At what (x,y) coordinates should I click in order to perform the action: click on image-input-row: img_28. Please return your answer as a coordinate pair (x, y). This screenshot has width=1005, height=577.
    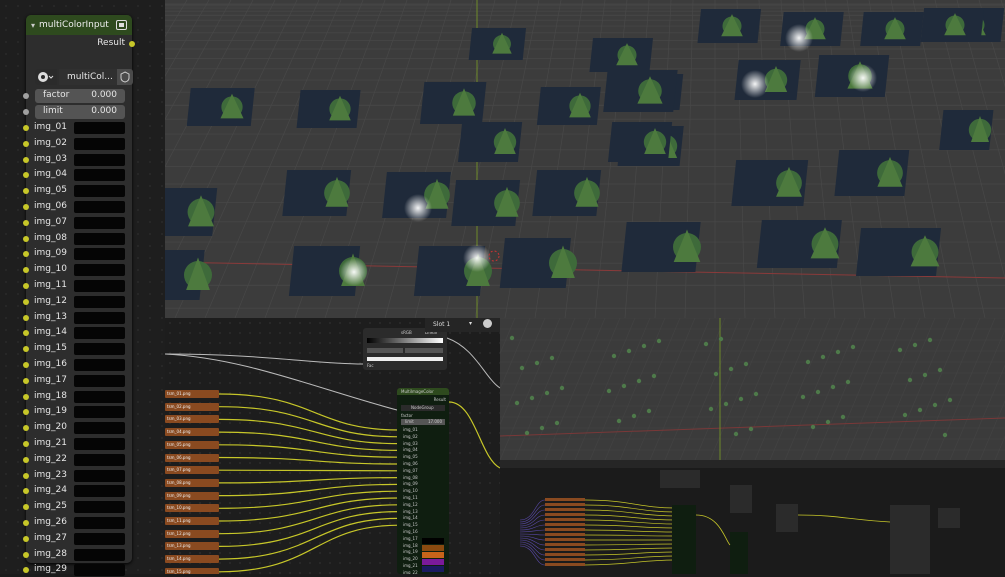
    Looking at the image, I should click on (77, 555).